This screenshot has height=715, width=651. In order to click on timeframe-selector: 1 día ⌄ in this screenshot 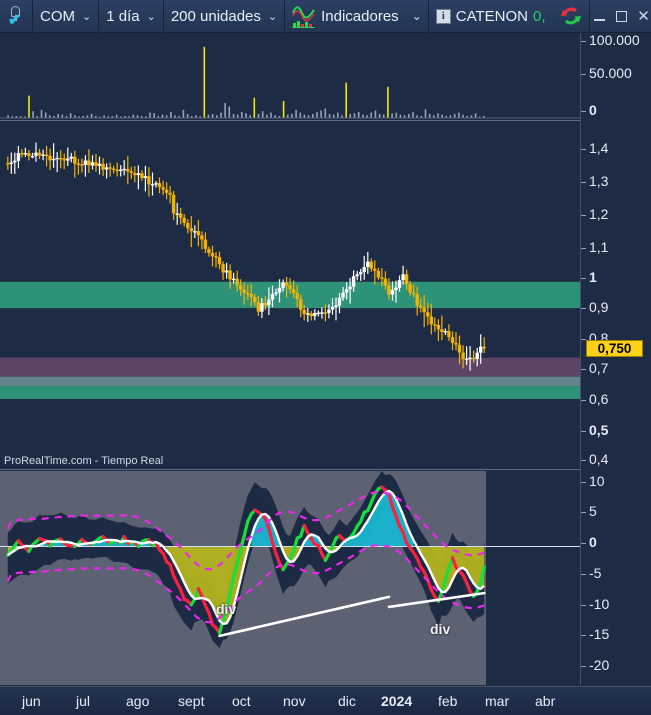, I will do `click(131, 16)`.